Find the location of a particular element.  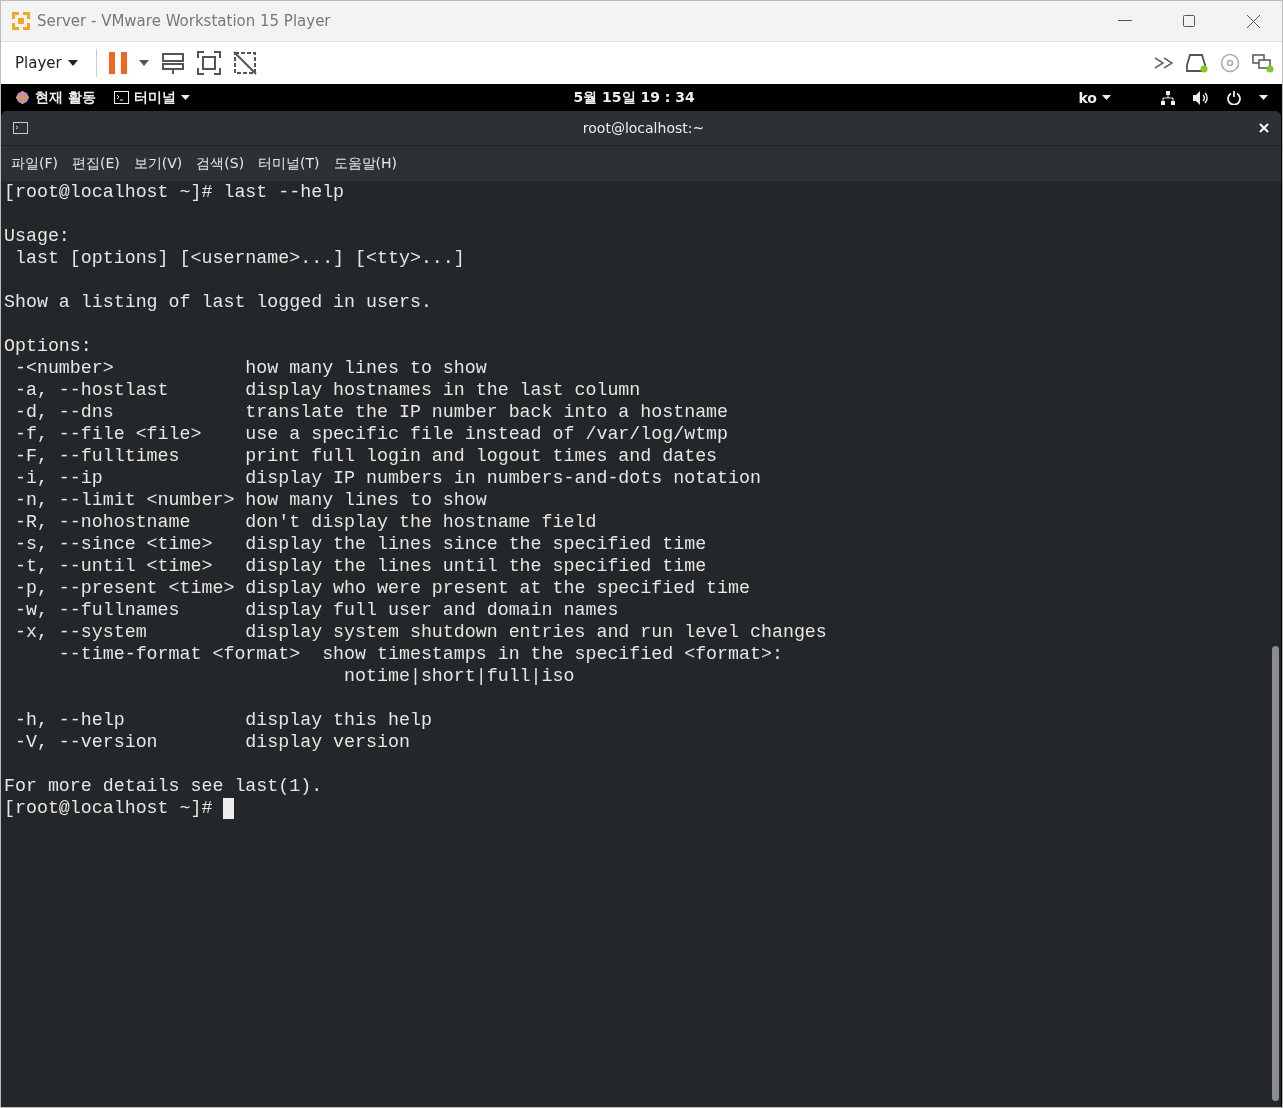

clock: 5월 15일 19 : 34 is located at coordinates (634, 97).